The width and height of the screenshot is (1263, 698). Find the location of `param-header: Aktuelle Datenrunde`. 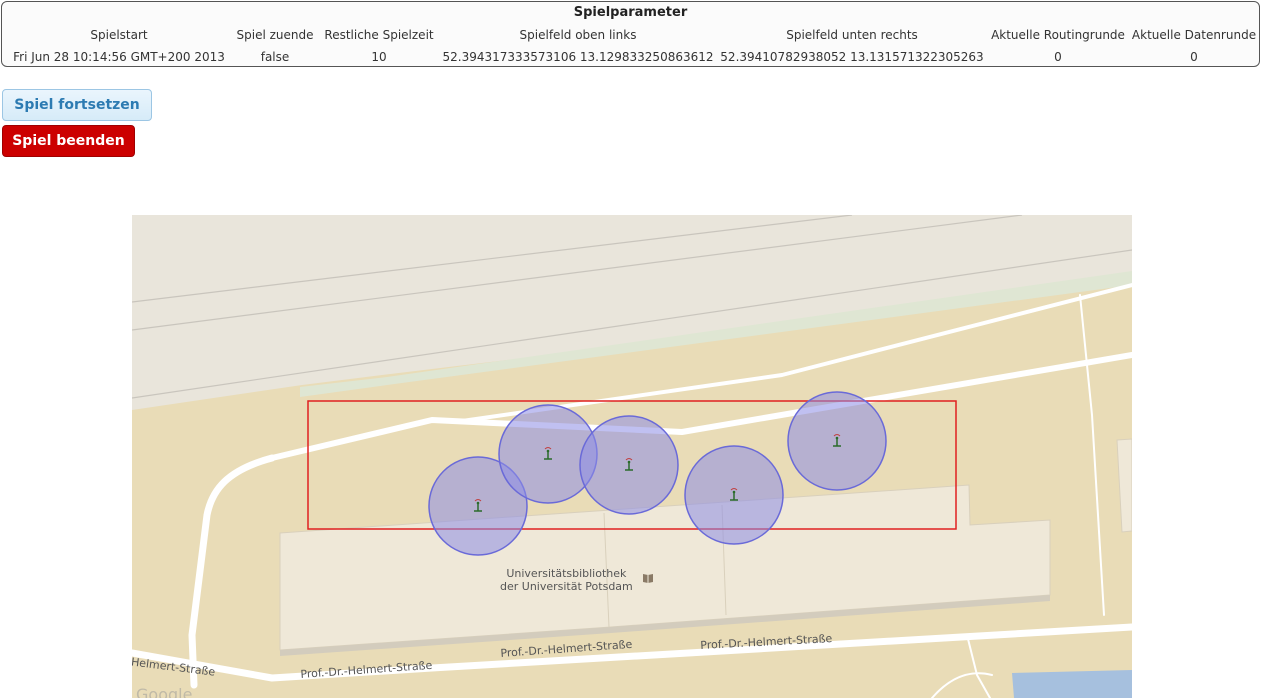

param-header: Aktuelle Datenrunde is located at coordinates (1194, 35).